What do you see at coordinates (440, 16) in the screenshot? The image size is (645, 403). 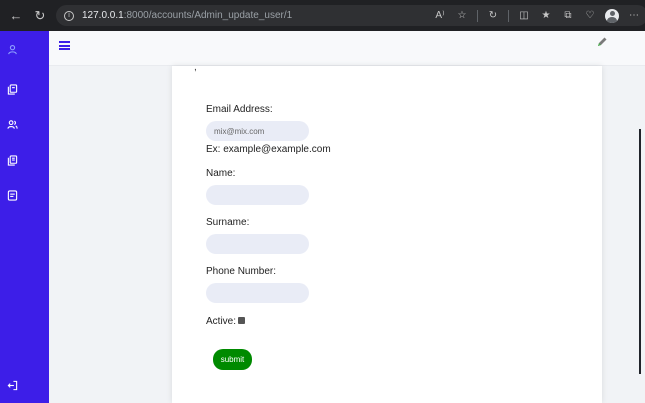 I see `read-aloud-icon: A⁾` at bounding box center [440, 16].